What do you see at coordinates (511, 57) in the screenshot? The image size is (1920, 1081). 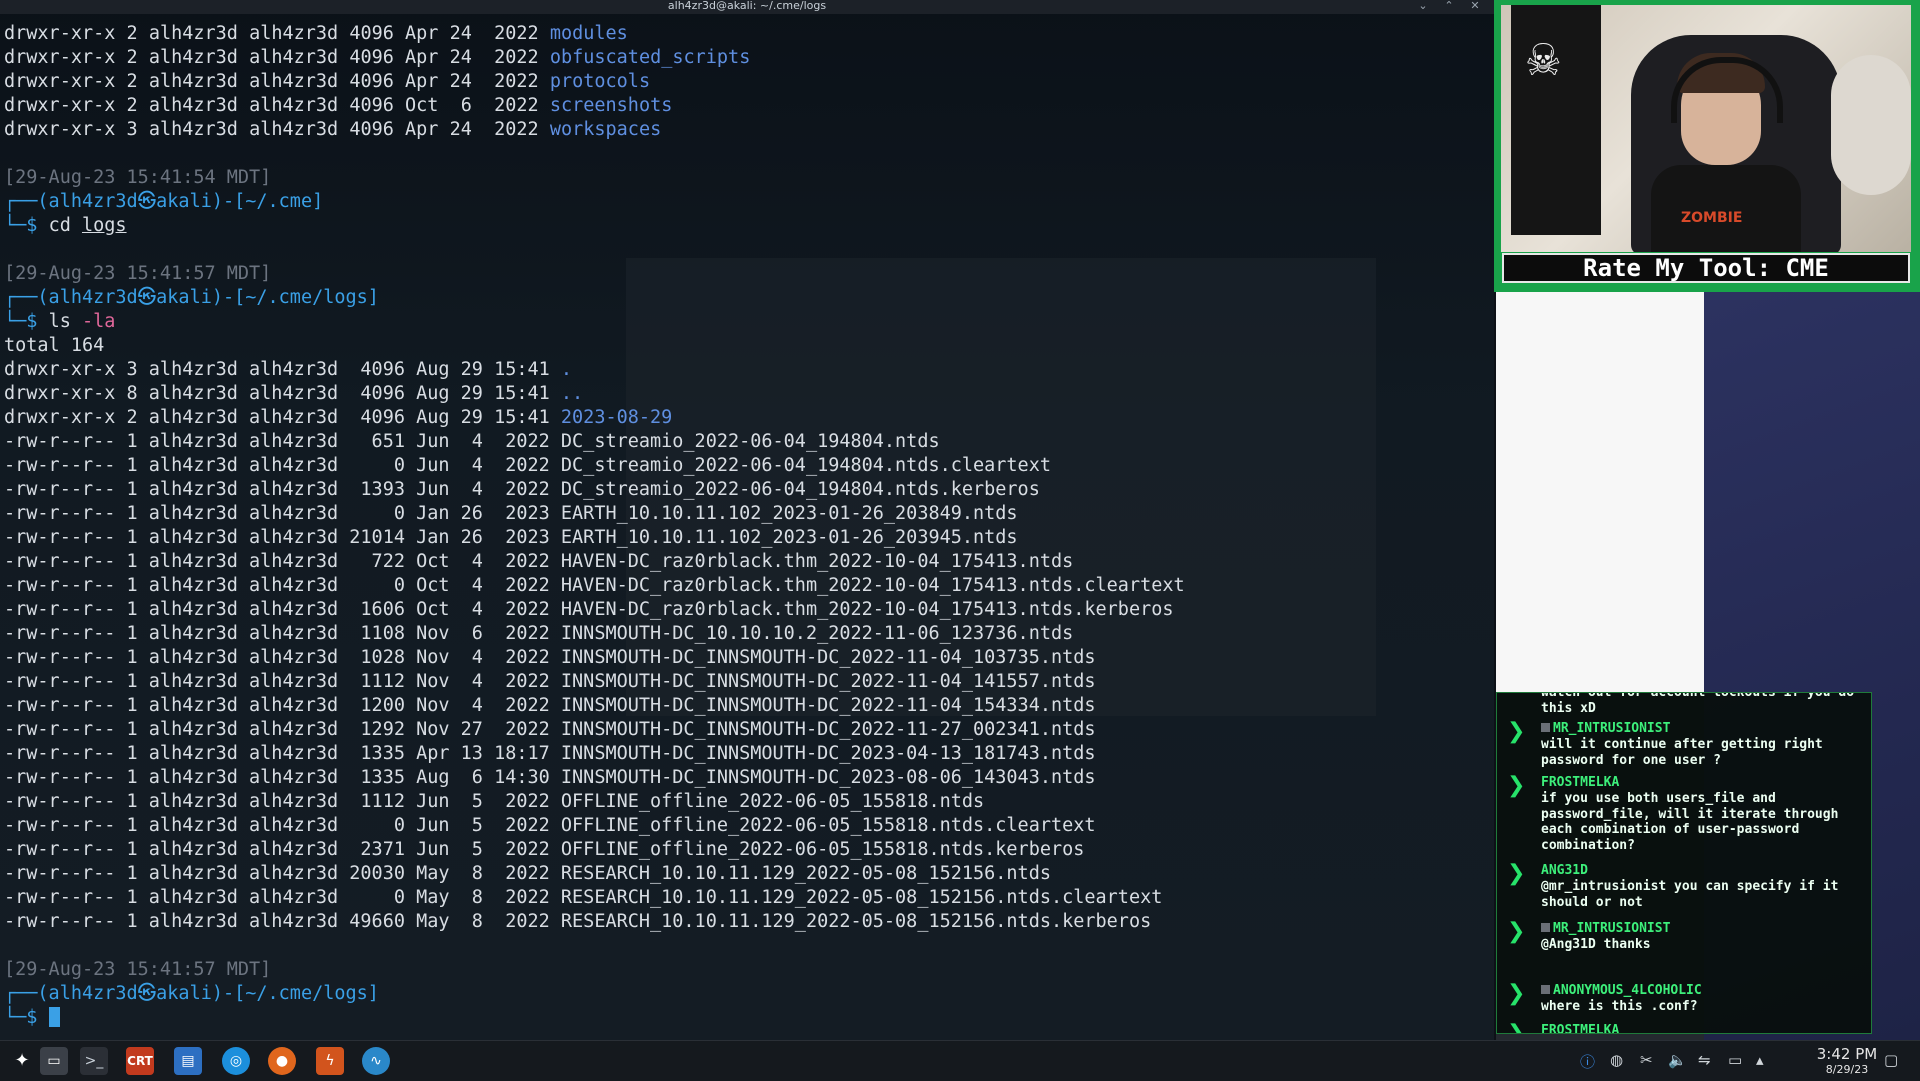 I see `listing-field-time: 2022` at bounding box center [511, 57].